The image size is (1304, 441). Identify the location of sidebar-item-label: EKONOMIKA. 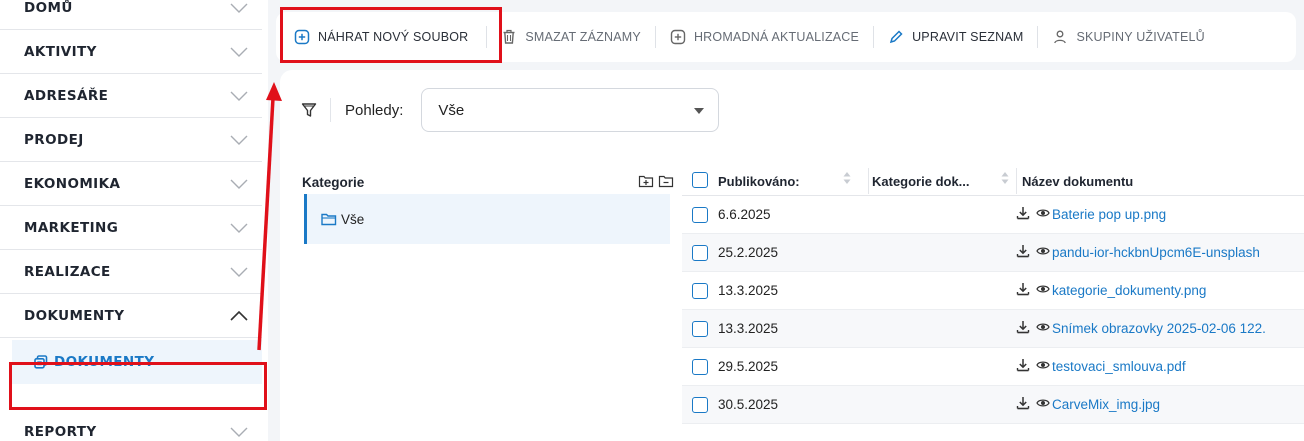
(72, 183).